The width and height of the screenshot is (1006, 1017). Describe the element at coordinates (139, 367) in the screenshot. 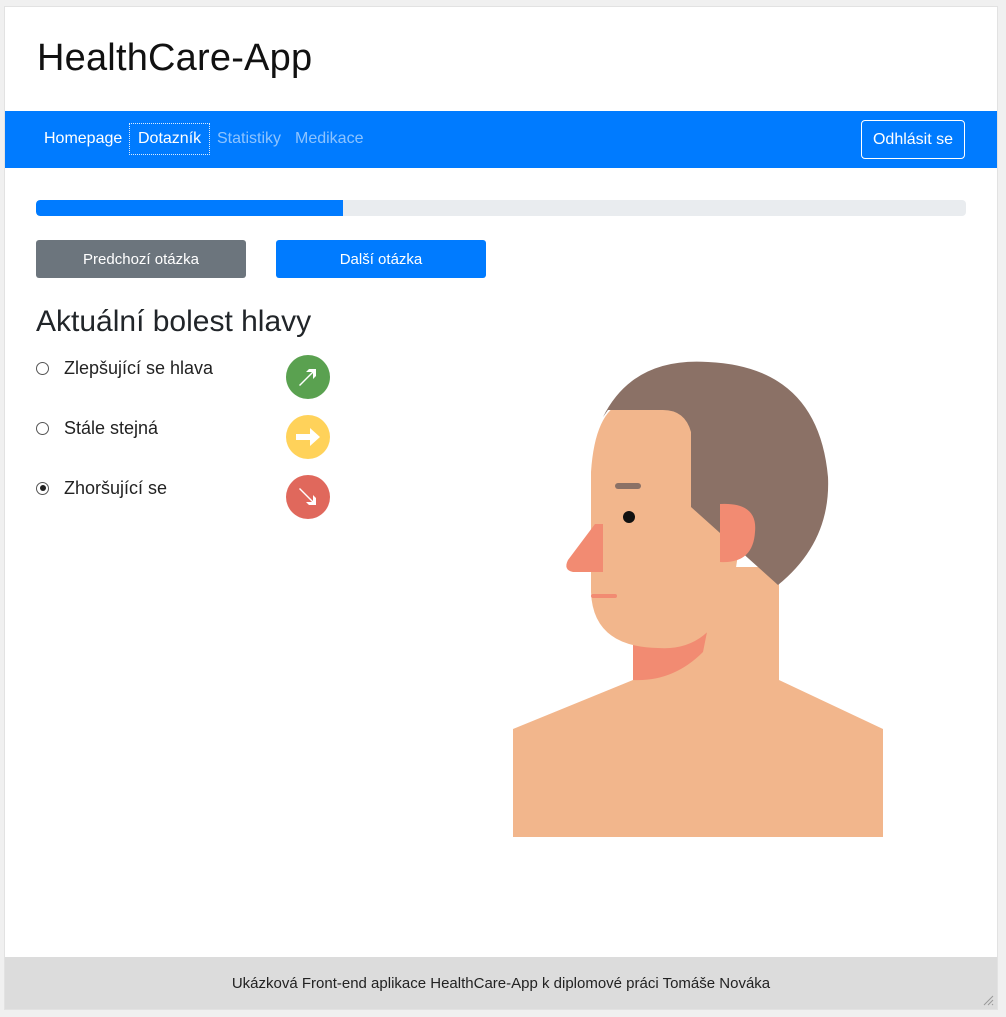

I see `answer-option-label: Zlepšující se hlava` at that location.